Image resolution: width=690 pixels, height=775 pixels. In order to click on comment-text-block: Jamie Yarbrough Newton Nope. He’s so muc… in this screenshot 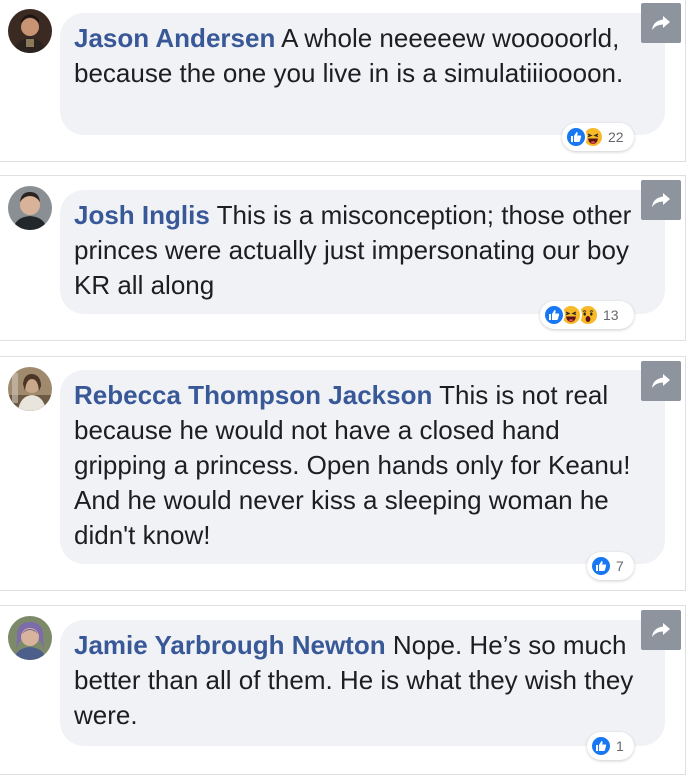, I will do `click(361, 680)`.